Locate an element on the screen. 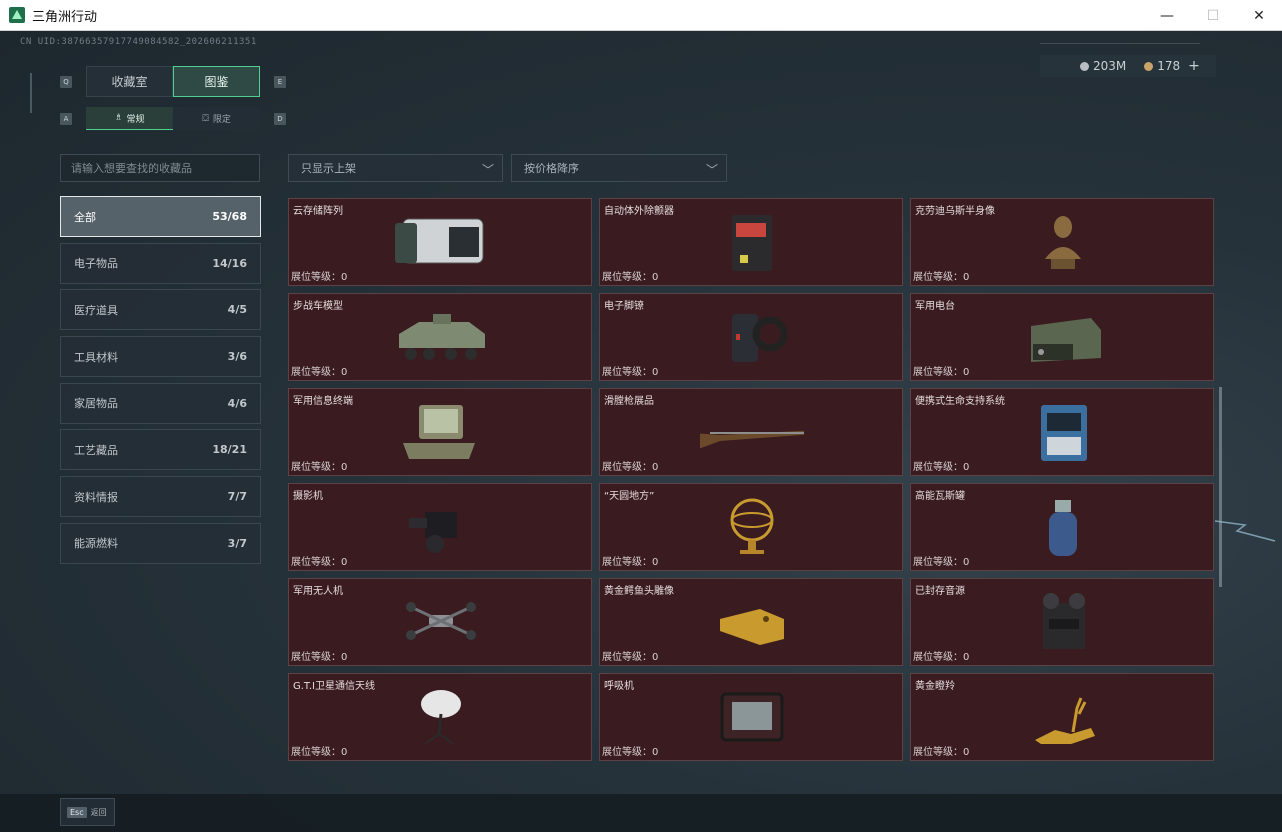 This screenshot has height=832, width=1282. item-card: 克劳迪乌斯半身像 展位等级：0 is located at coordinates (1062, 242).